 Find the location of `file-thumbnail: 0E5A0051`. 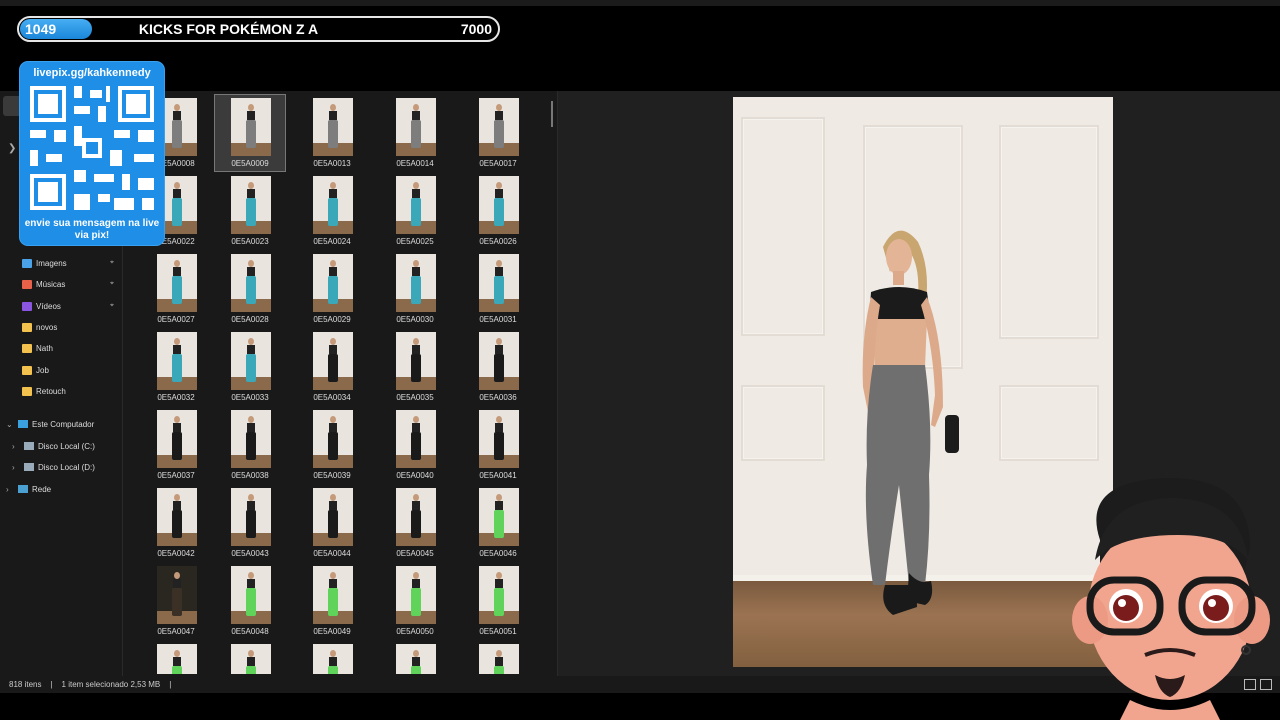

file-thumbnail: 0E5A0051 is located at coordinates (498, 601).